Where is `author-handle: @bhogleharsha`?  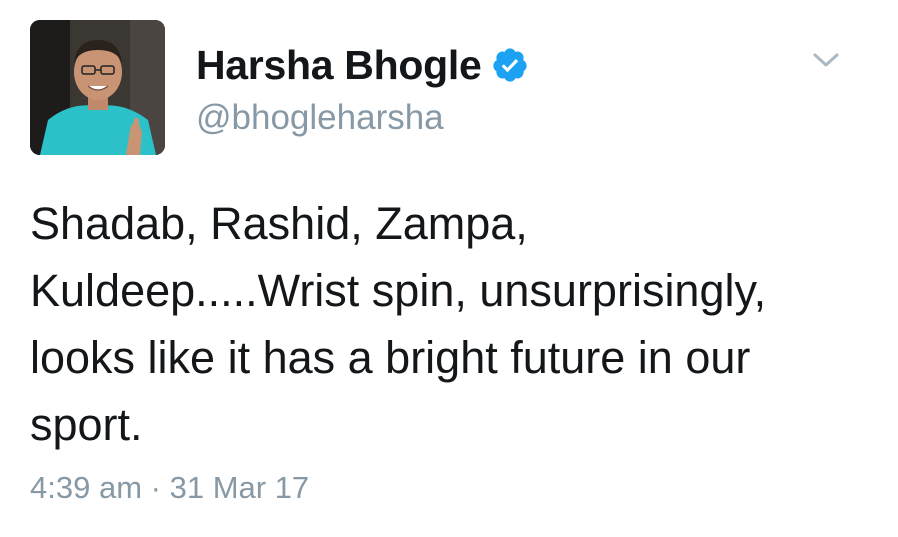 author-handle: @bhogleharsha is located at coordinates (320, 118).